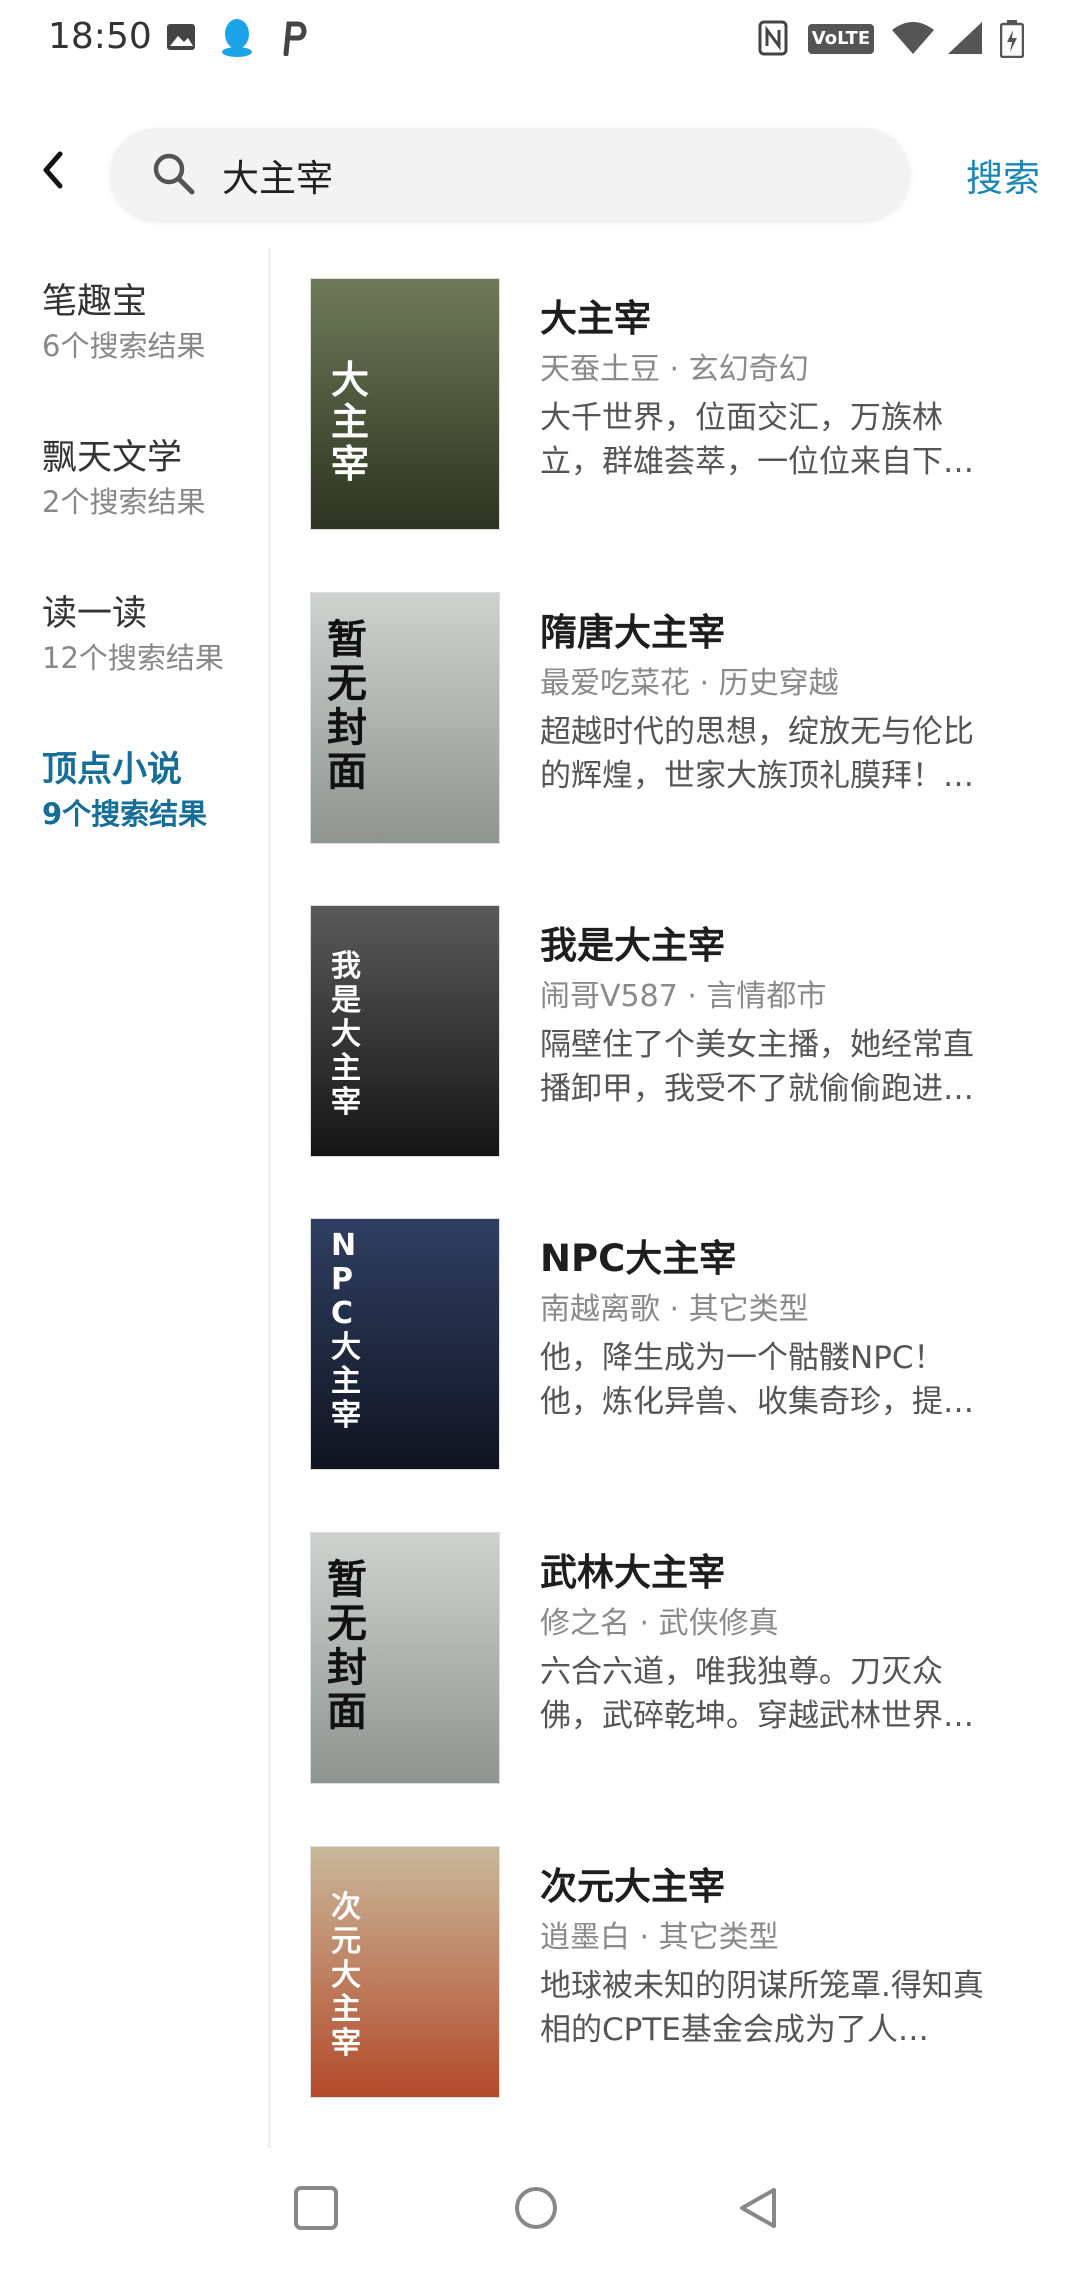 The image size is (1080, 2280). I want to click on source-name: 笔趣宝, so click(95, 302).